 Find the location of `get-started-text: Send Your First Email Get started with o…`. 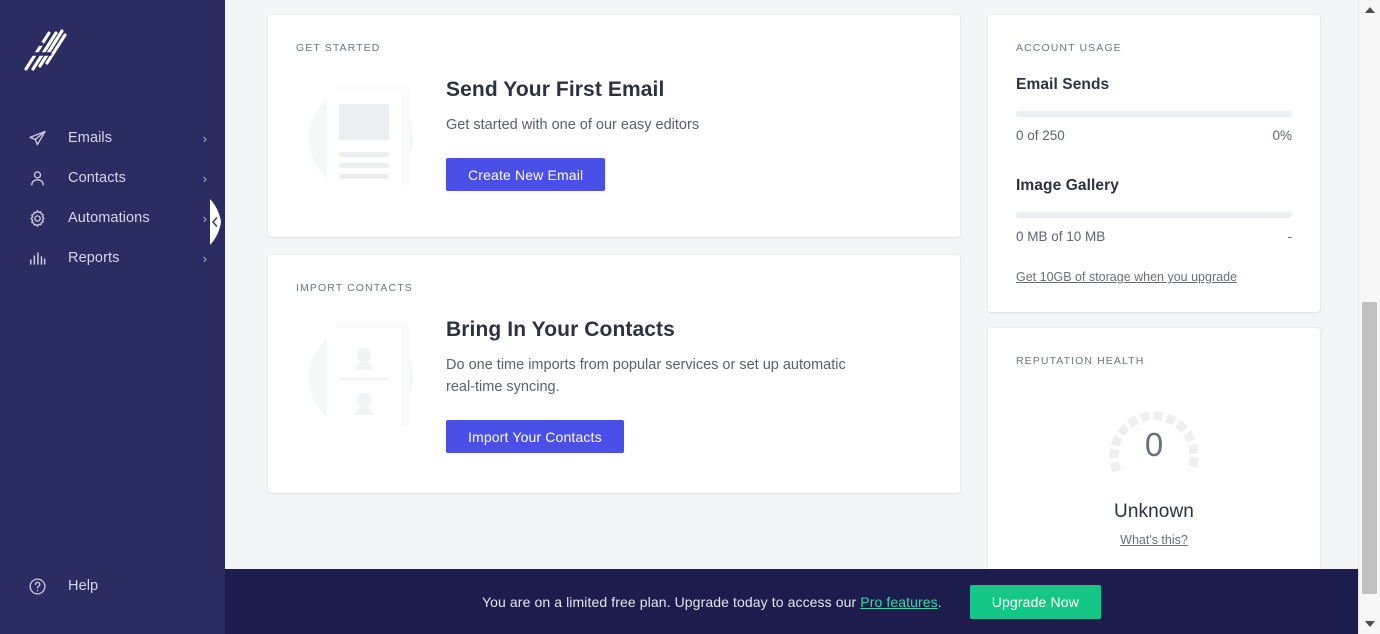

get-started-text: Send Your First Email Get started with o… is located at coordinates (688, 128).